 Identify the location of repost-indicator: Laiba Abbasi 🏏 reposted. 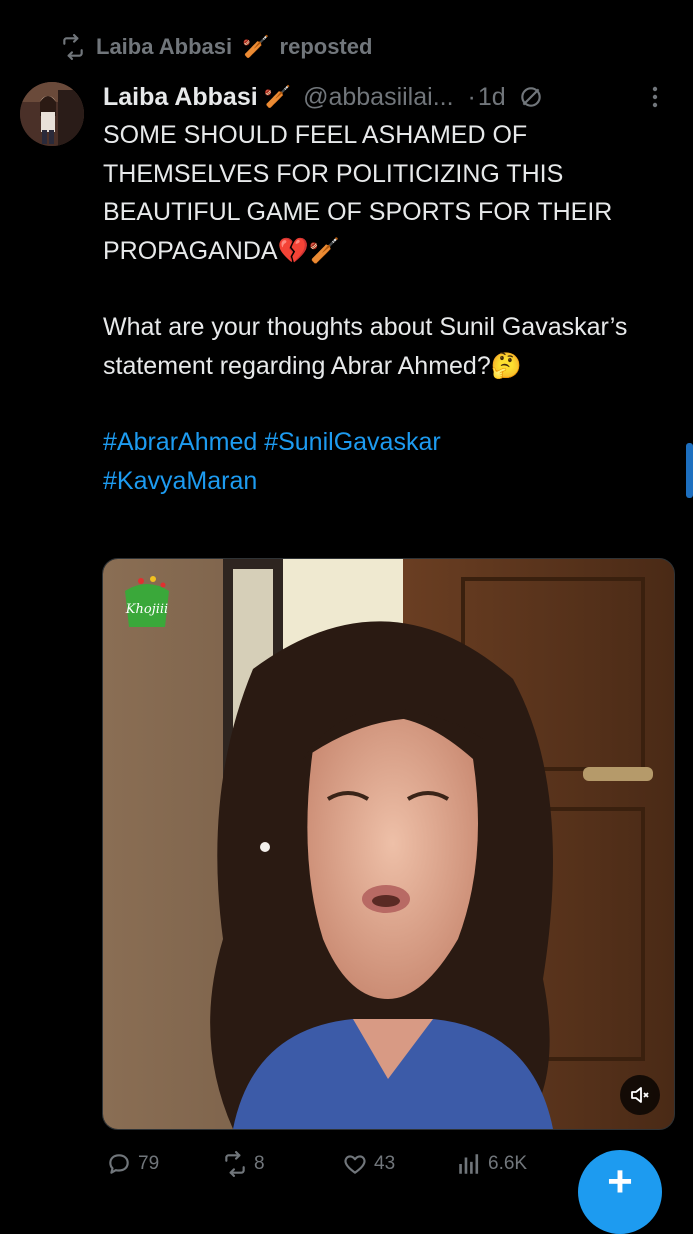
(216, 47).